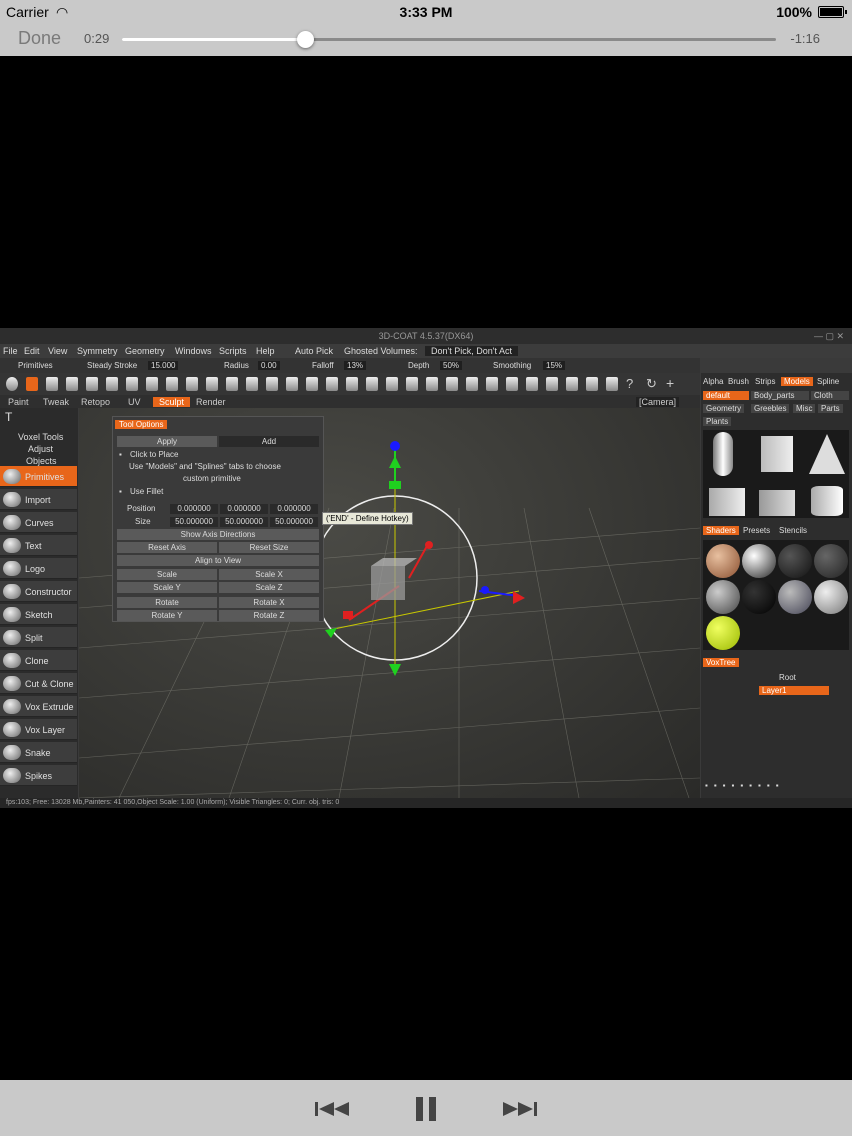  What do you see at coordinates (38, 775) in the screenshot?
I see `tool-spikes: Spikes` at bounding box center [38, 775].